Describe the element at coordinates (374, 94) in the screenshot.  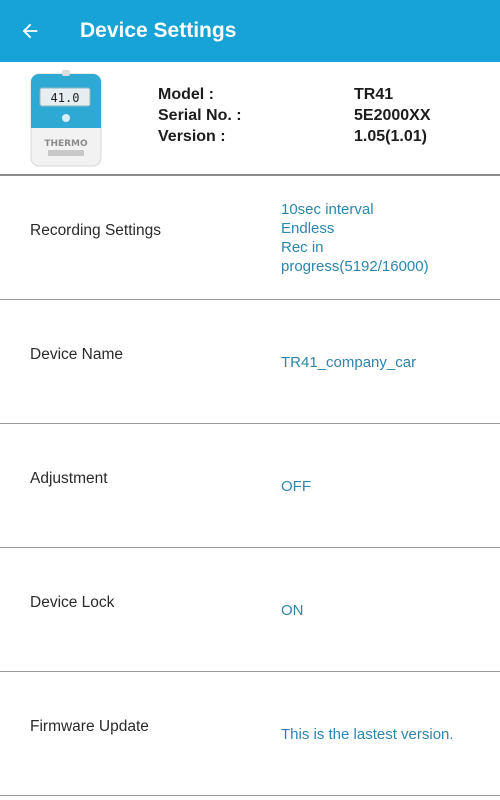
I see `model-value: TR41` at that location.